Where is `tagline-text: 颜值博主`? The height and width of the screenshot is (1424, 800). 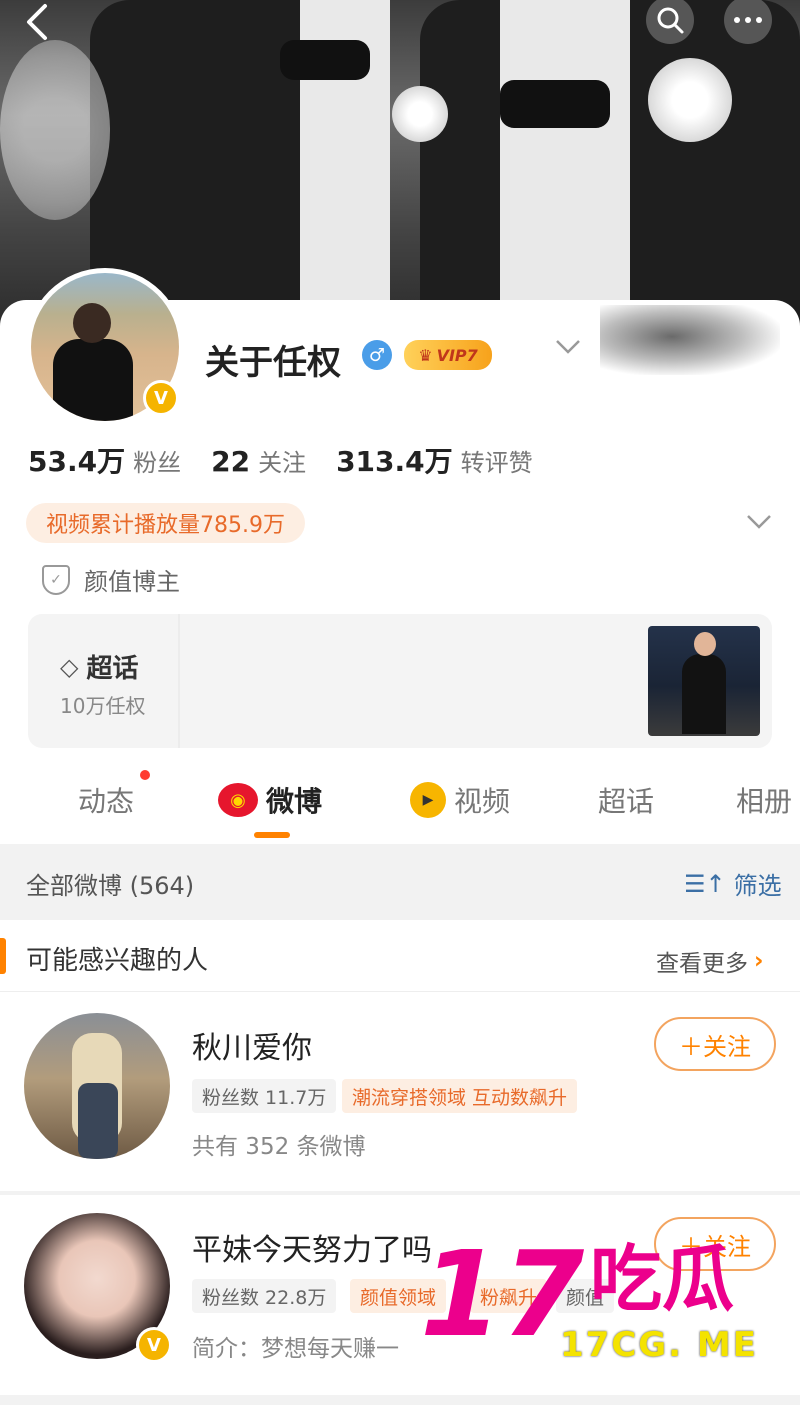
tagline-text: 颜值博主 is located at coordinates (132, 582).